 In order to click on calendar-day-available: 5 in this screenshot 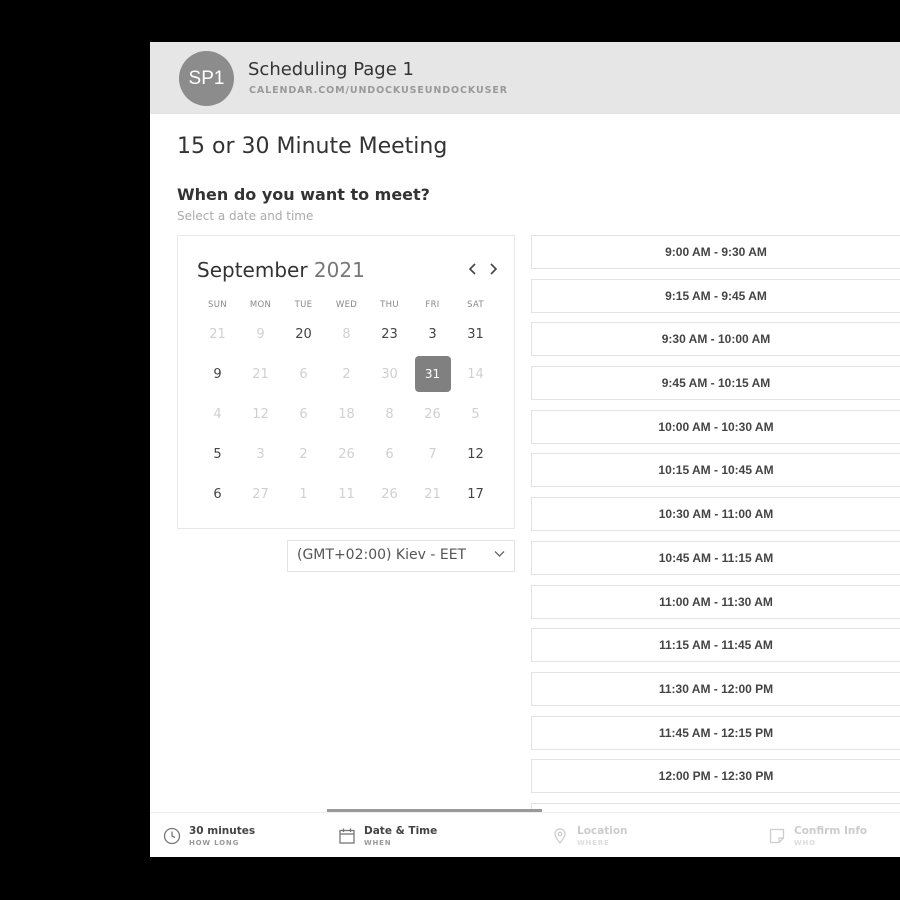, I will do `click(217, 454)`.